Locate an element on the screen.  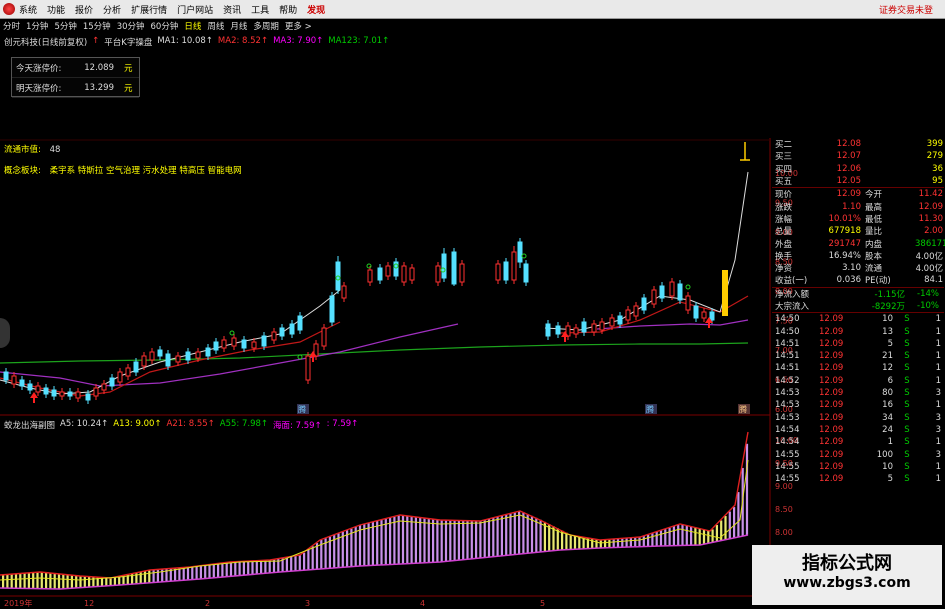
stat-row: 收益(一) 0.036 PE(动) 84.1 is located at coordinates (859, 281).